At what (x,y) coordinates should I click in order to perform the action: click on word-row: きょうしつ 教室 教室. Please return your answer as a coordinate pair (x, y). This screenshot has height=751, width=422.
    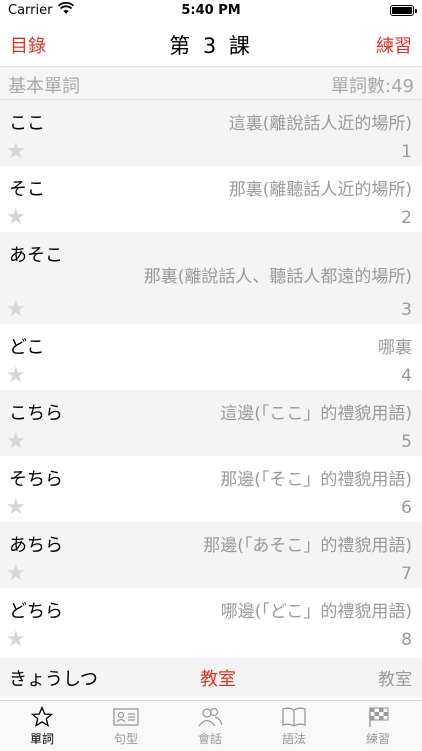
    Looking at the image, I should click on (211, 678).